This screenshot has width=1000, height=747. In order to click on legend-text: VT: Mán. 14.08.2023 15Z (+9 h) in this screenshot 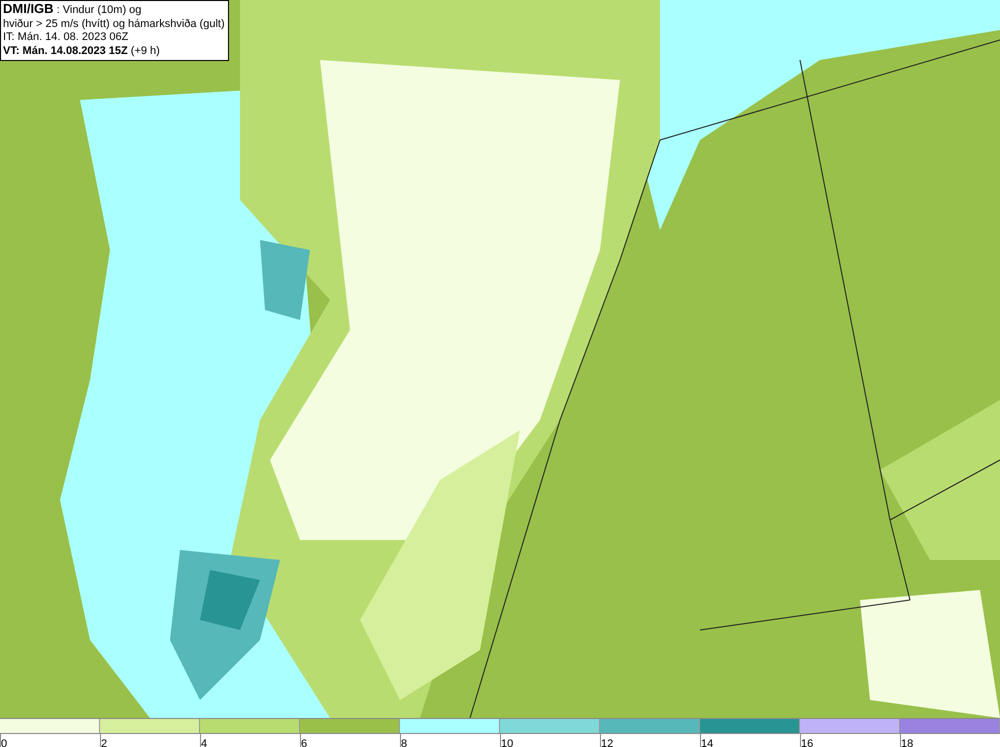, I will do `click(82, 51)`.